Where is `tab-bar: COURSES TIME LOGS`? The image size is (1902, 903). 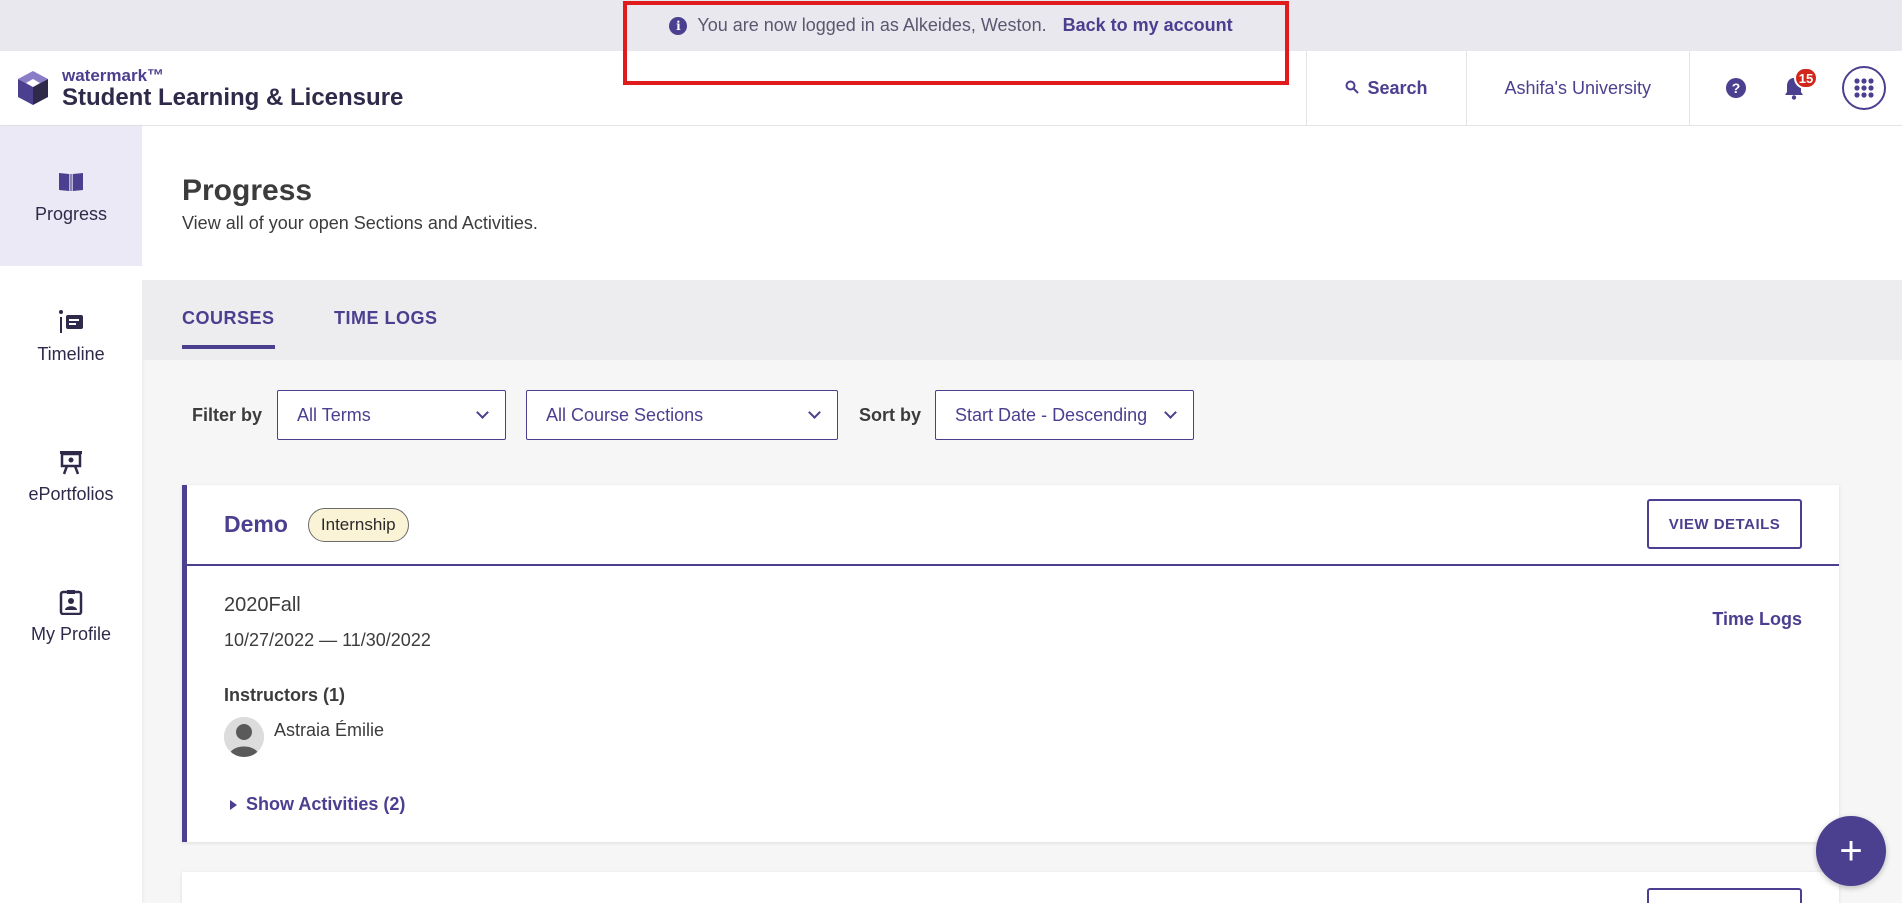 tab-bar: COURSES TIME LOGS is located at coordinates (1022, 320).